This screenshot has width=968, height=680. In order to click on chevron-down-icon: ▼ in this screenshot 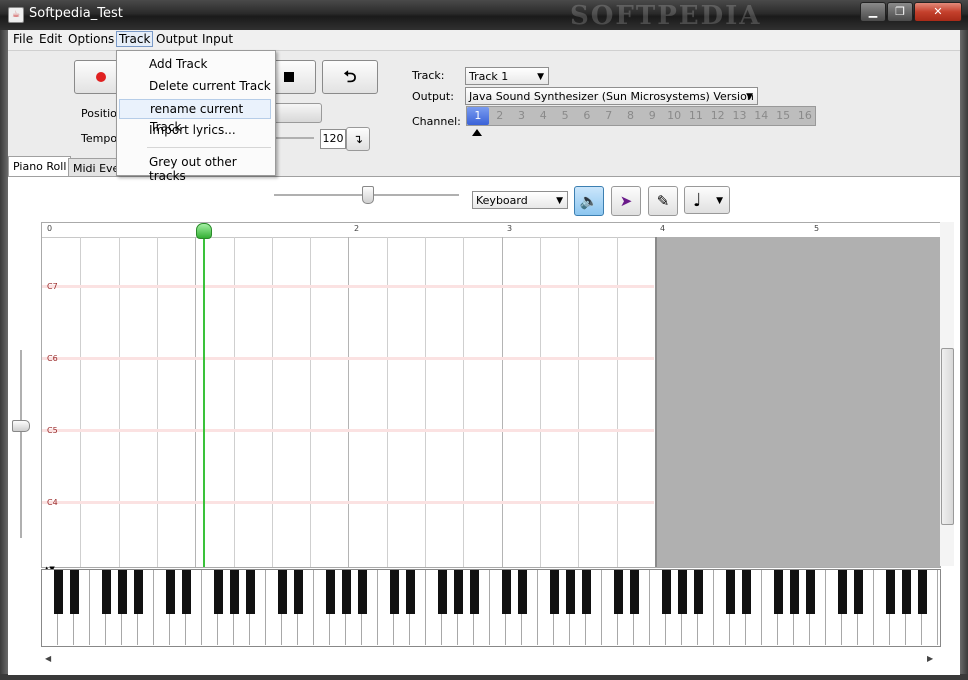, I will do `click(719, 201)`.